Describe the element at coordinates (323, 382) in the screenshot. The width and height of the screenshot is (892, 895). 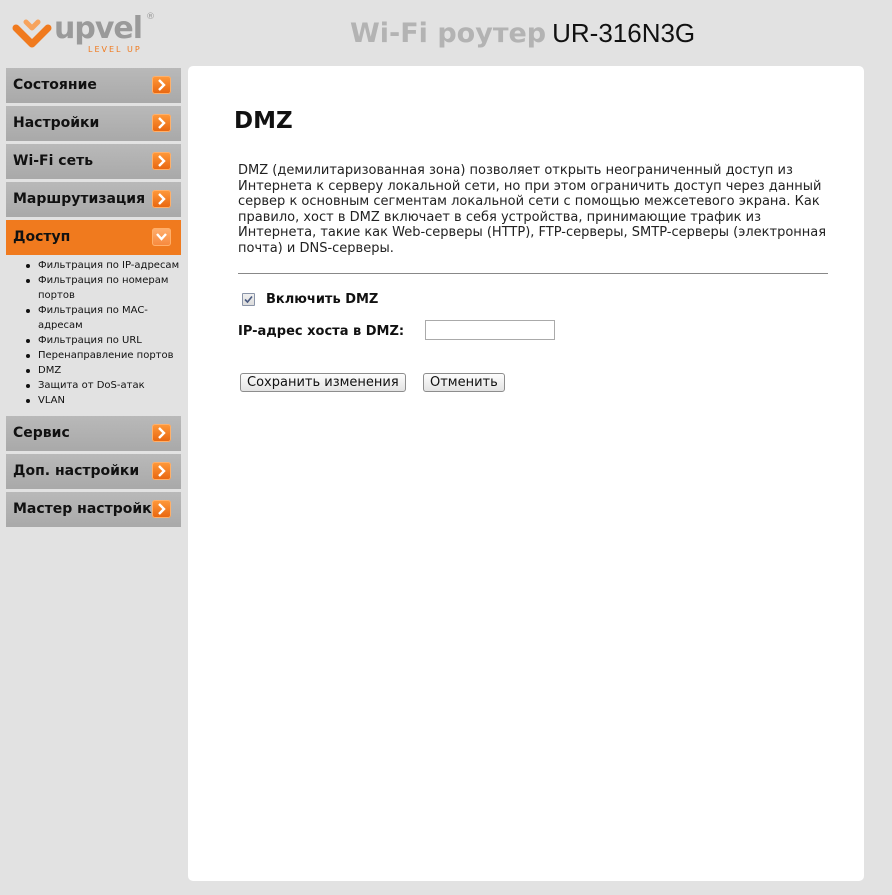
I see `save-changes-button: Сохранить изменения` at that location.